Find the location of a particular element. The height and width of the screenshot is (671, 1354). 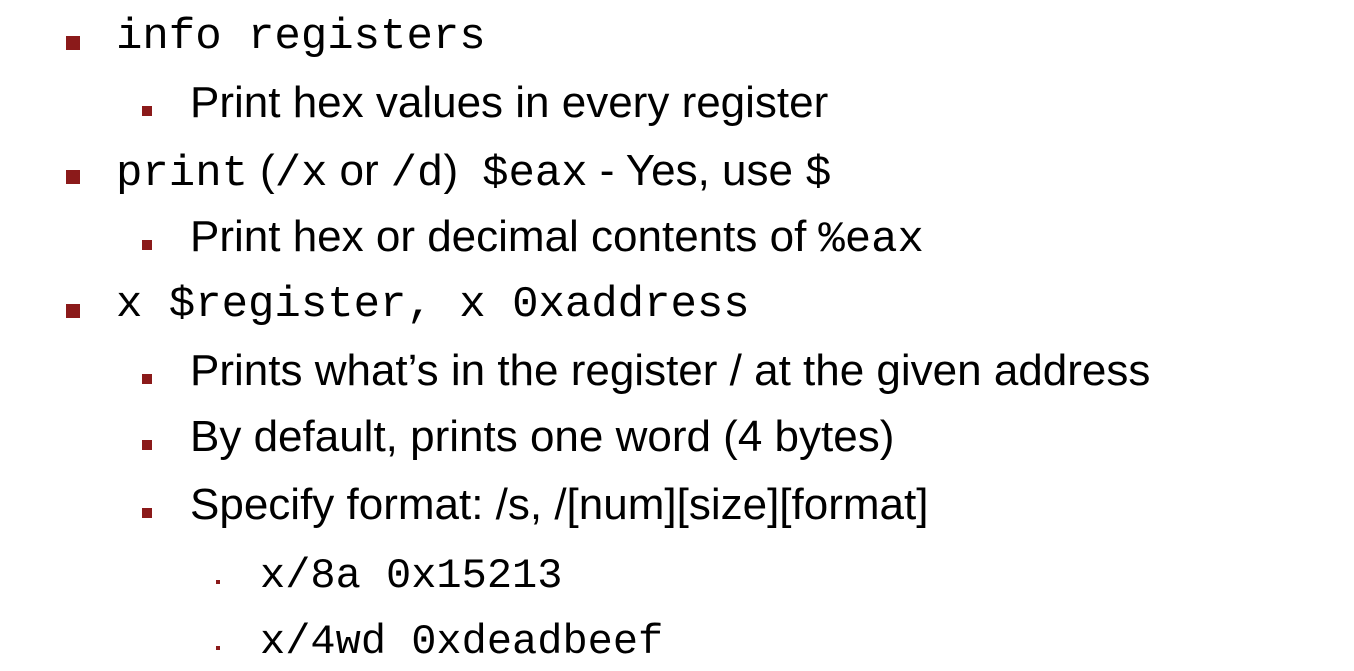

bullet-by-default: By default, prints one word (4 bytes) is located at coordinates (542, 437).